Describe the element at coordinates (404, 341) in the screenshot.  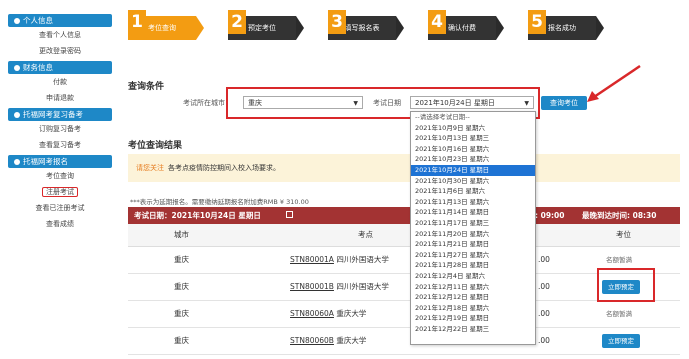
I see `table-row: 重庆 STN80060B 重庆大学 .00 立即预定` at that location.